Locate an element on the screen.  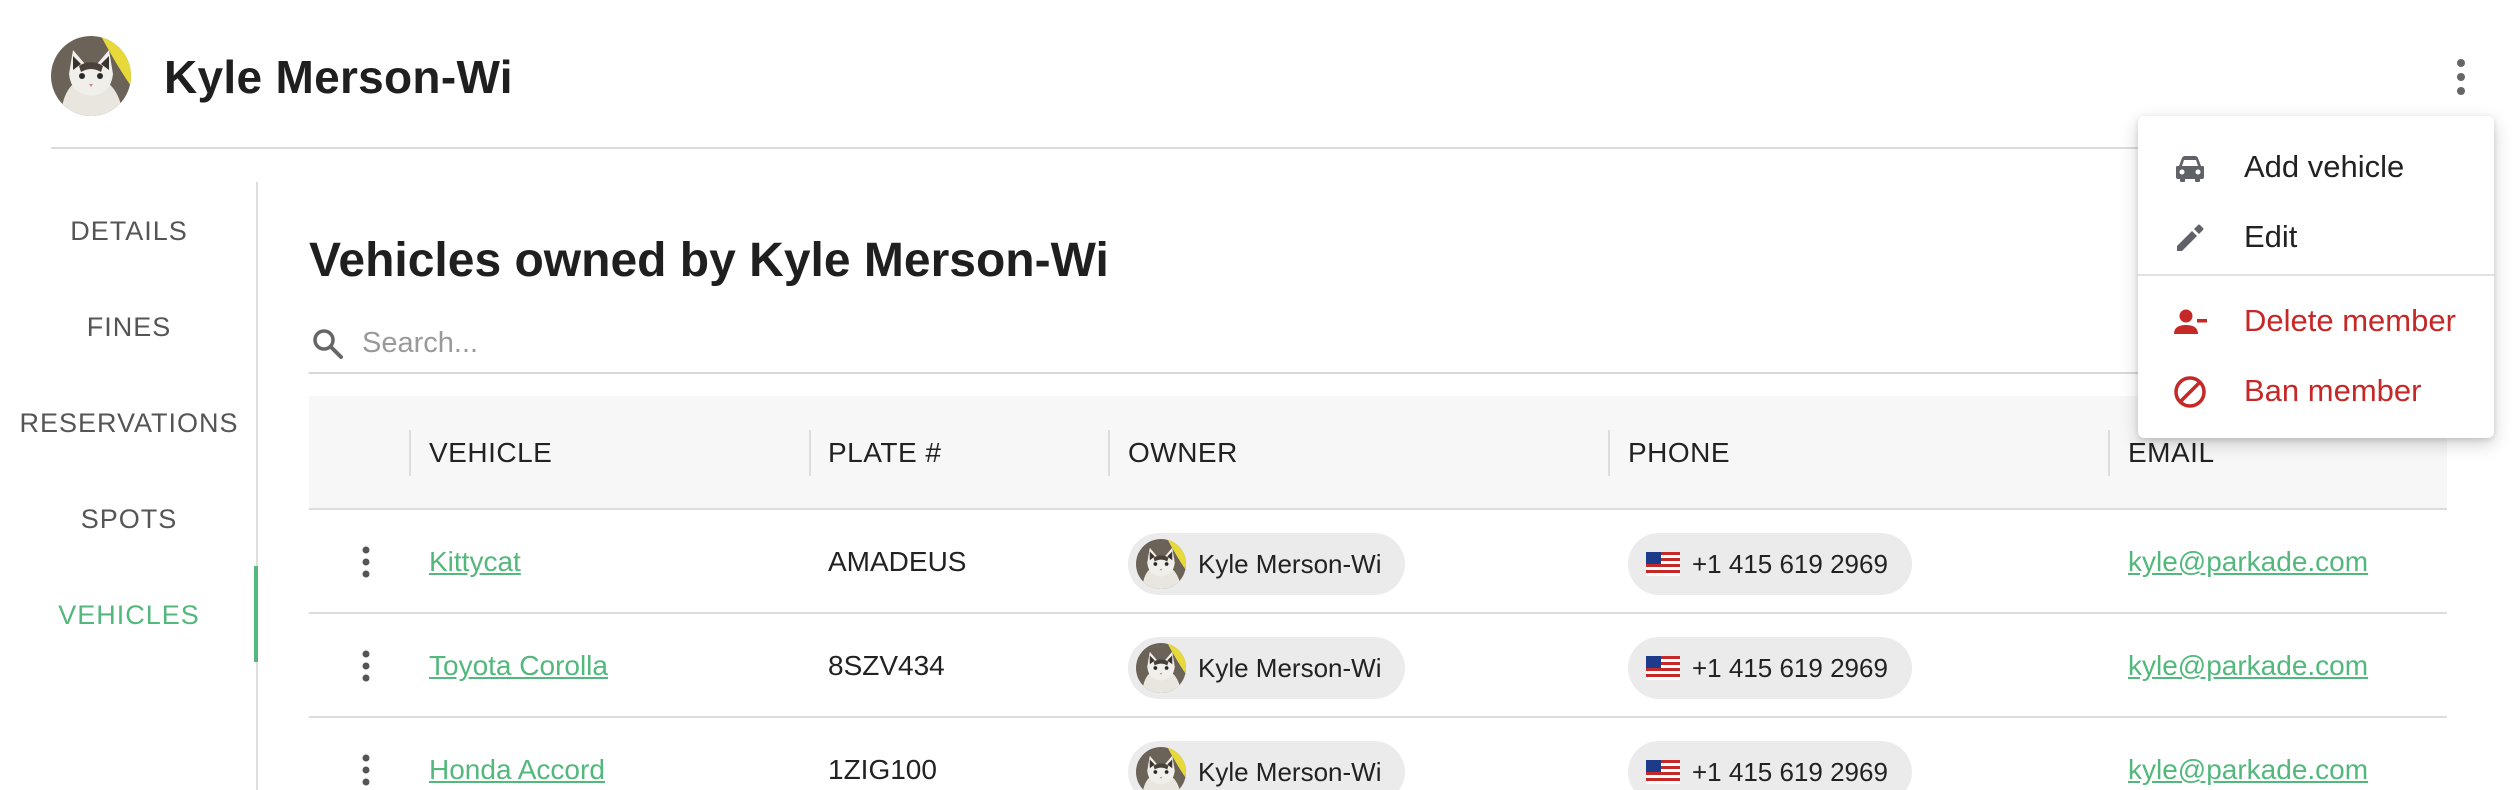
section-title: Vehicles owned by Kyle Merson-Wi is located at coordinates (709, 260).